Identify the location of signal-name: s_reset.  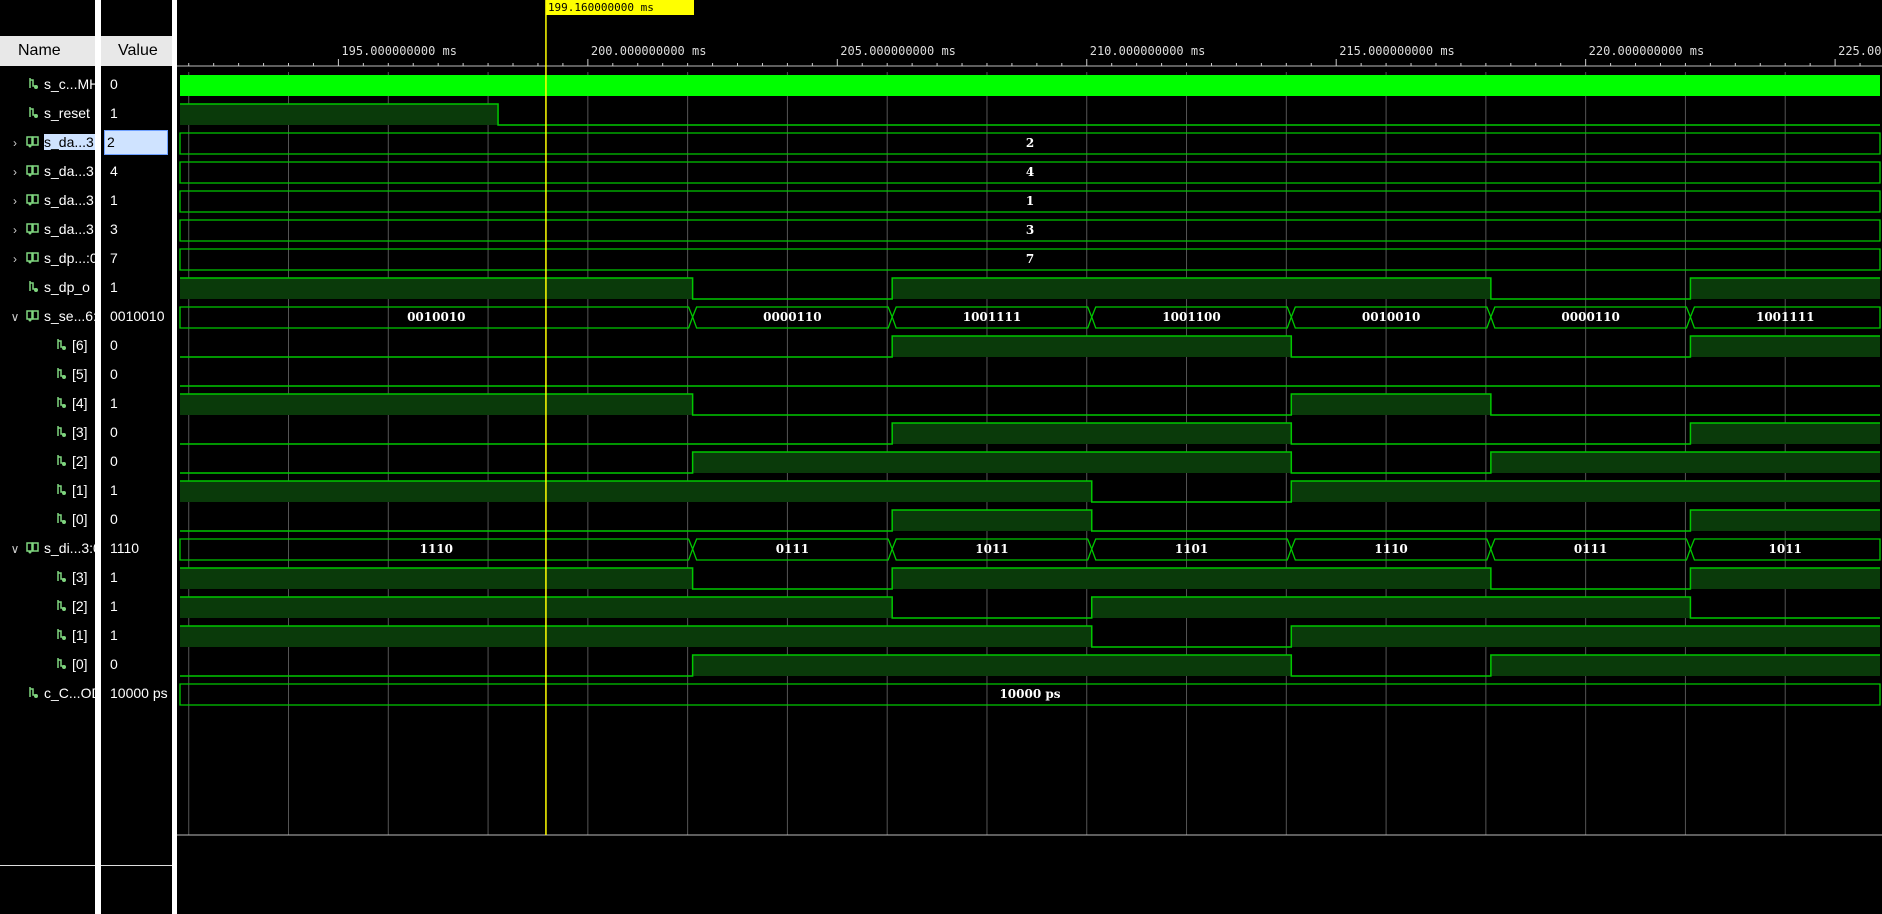
(69, 113).